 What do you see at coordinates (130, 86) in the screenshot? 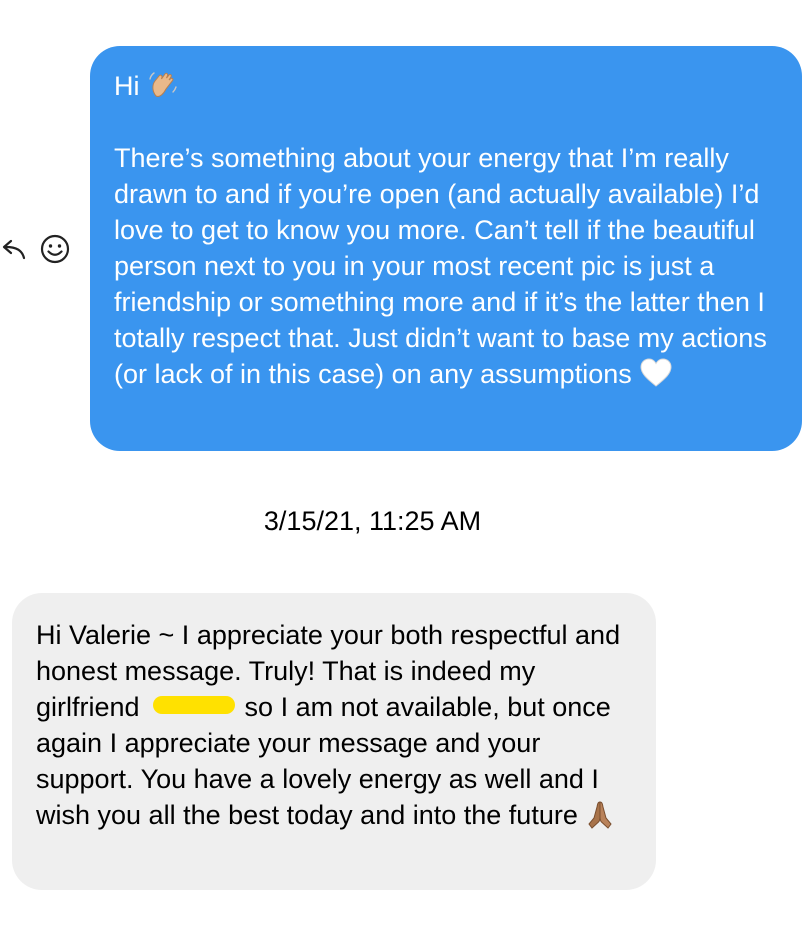
I see `greeting-text: Hi` at bounding box center [130, 86].